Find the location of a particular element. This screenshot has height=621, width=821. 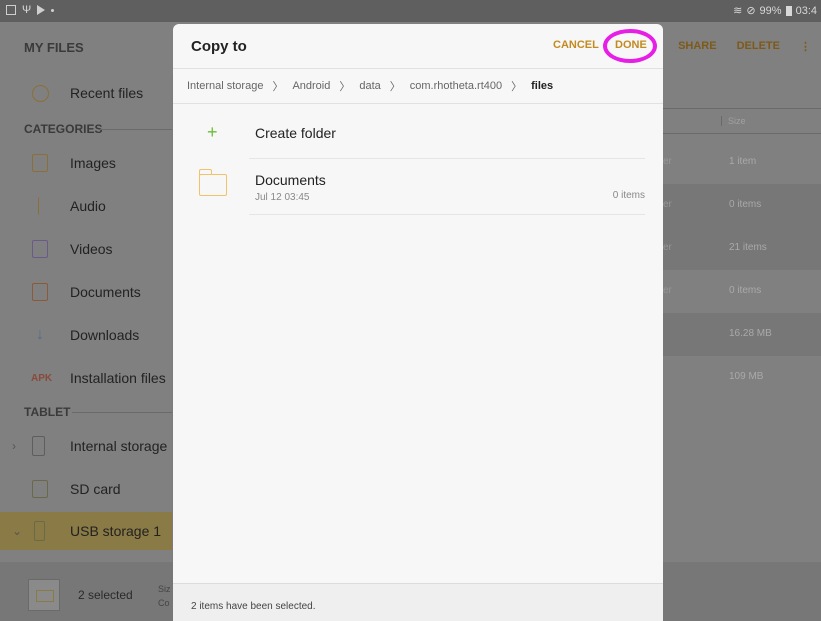

folder-item-count: 0 items is located at coordinates (628, 195).